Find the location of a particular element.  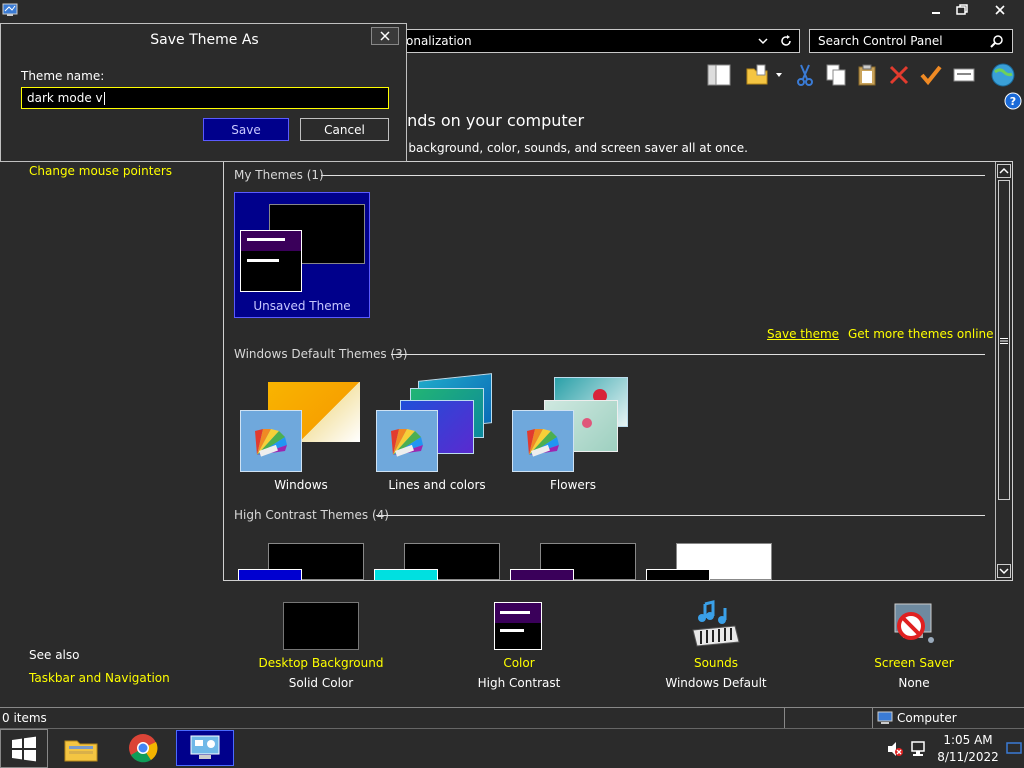

screen-saver-icon is located at coordinates (914, 625).